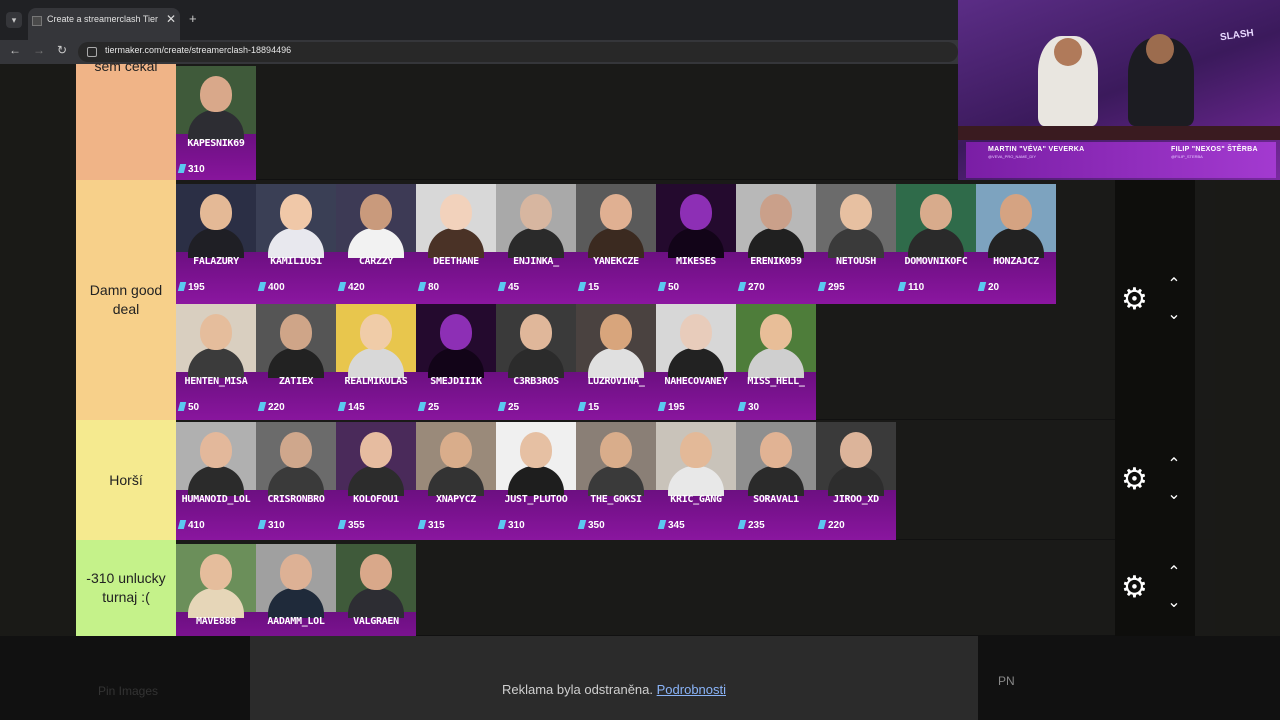  What do you see at coordinates (126, 119) in the screenshot?
I see `tier-label: sem cekal` at bounding box center [126, 119].